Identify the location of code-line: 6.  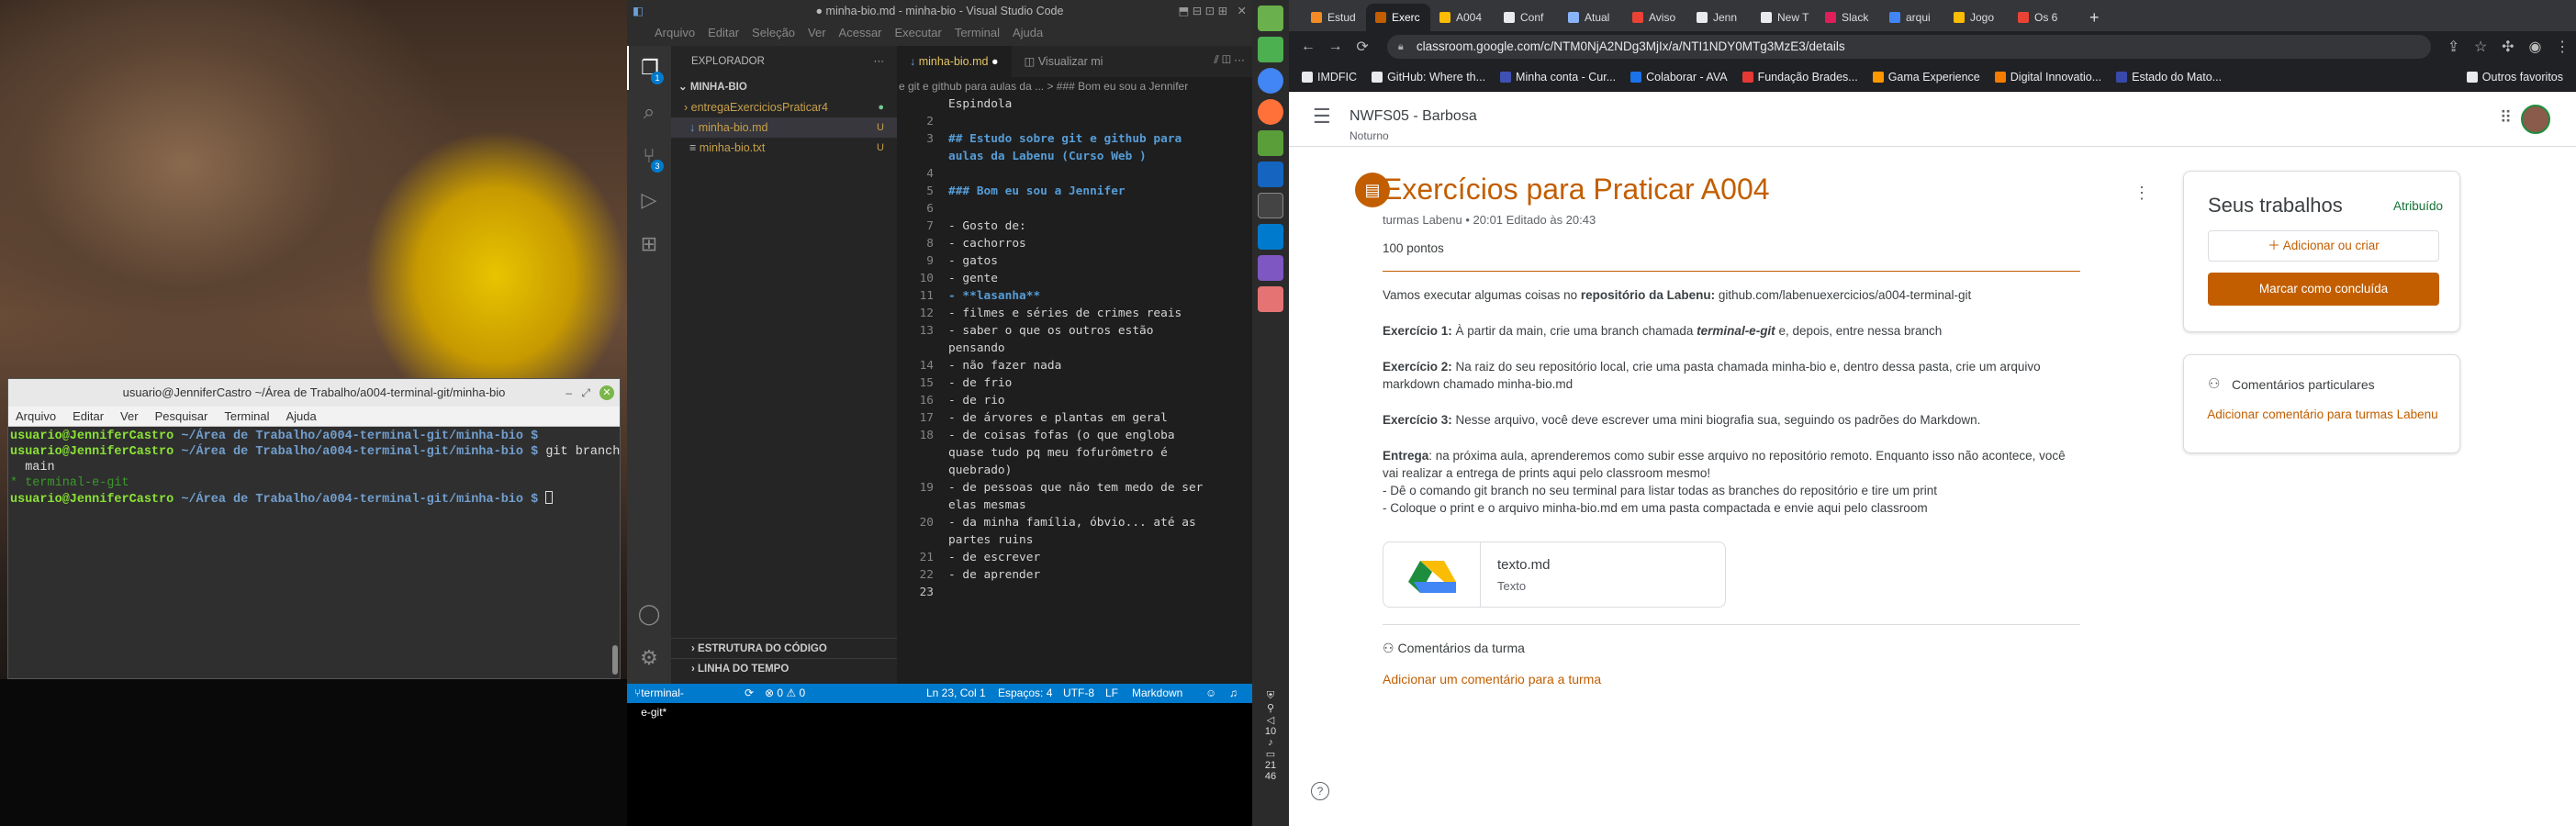
(1053, 209).